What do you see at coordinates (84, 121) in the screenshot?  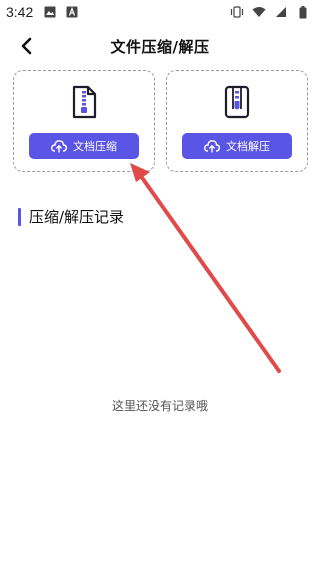 I see `compress-card: 文档压缩` at bounding box center [84, 121].